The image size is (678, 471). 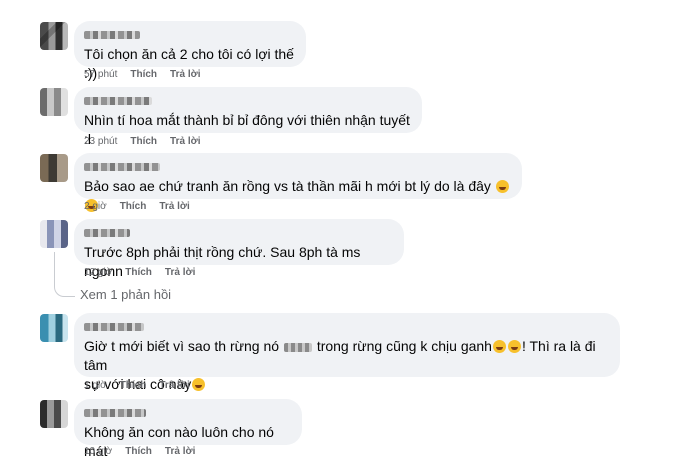 What do you see at coordinates (95, 385) in the screenshot?
I see `comment-time: 1 giờ` at bounding box center [95, 385].